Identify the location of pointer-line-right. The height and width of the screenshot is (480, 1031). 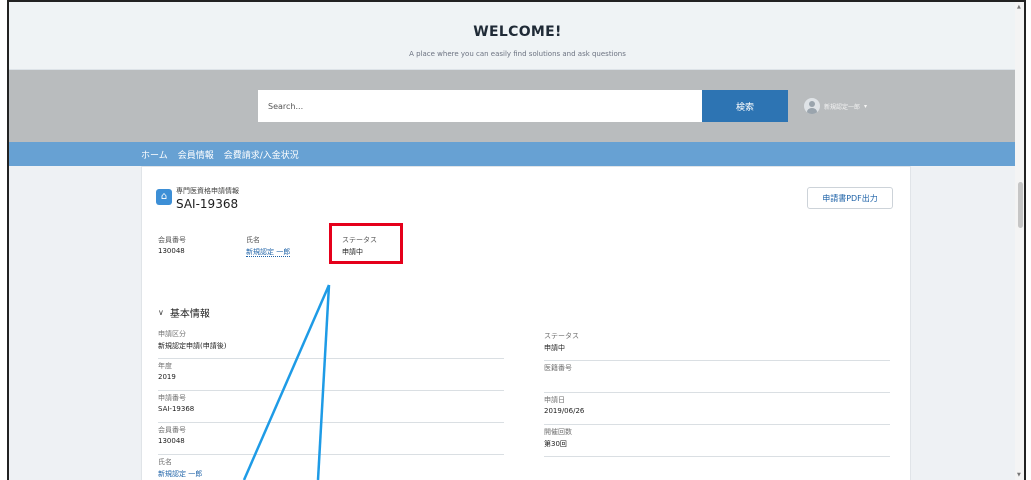
(323, 382).